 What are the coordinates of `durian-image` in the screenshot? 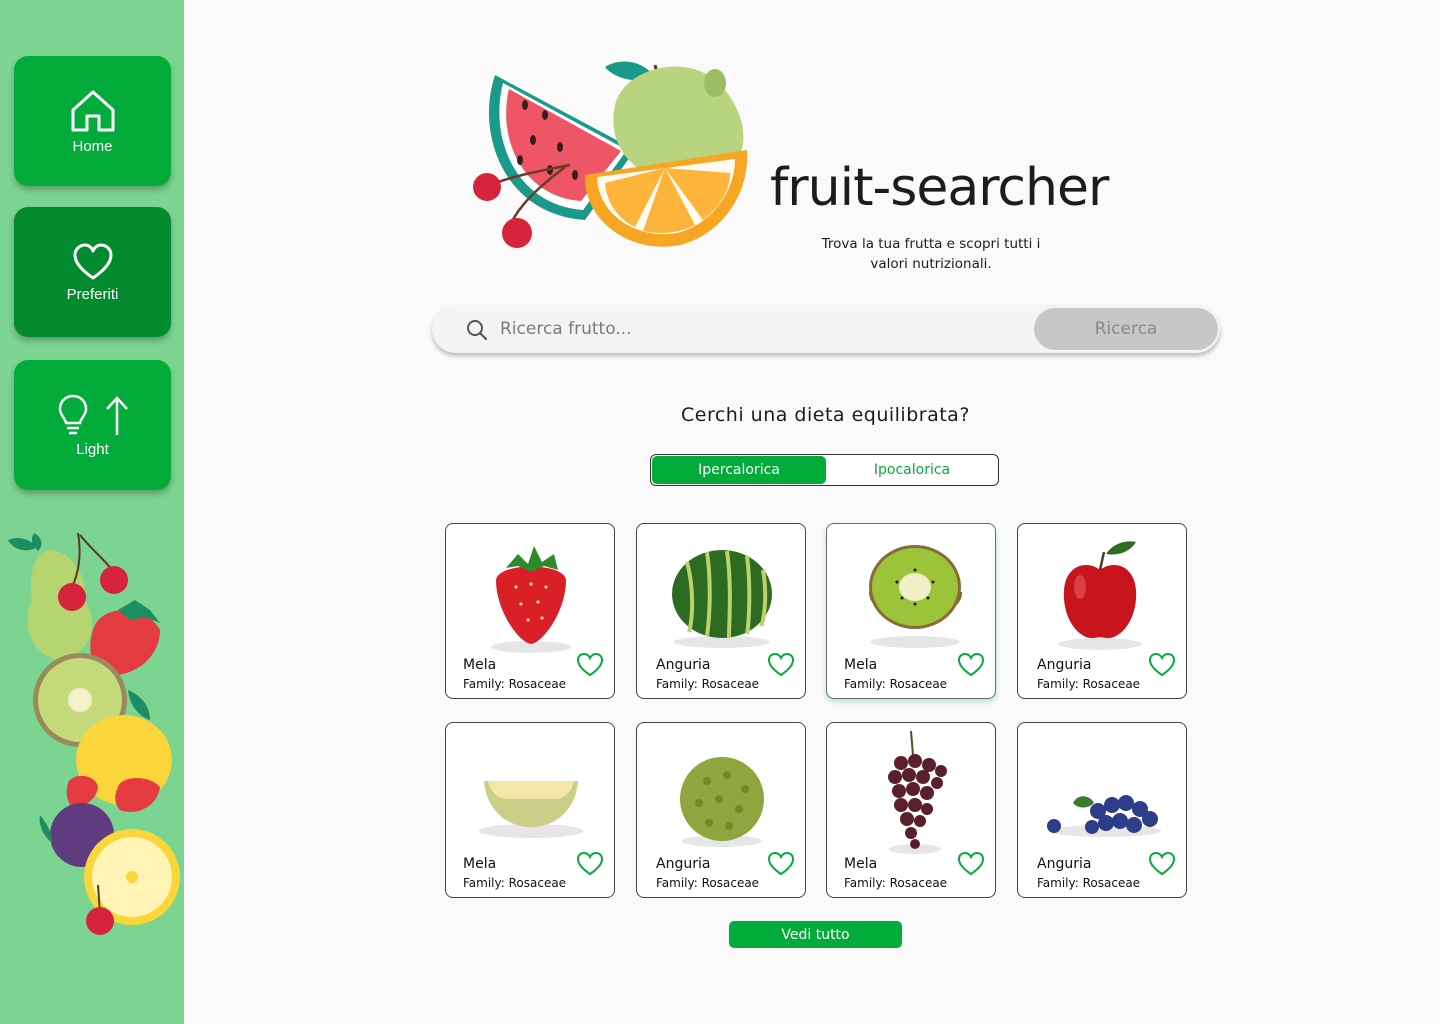 It's located at (722, 802).